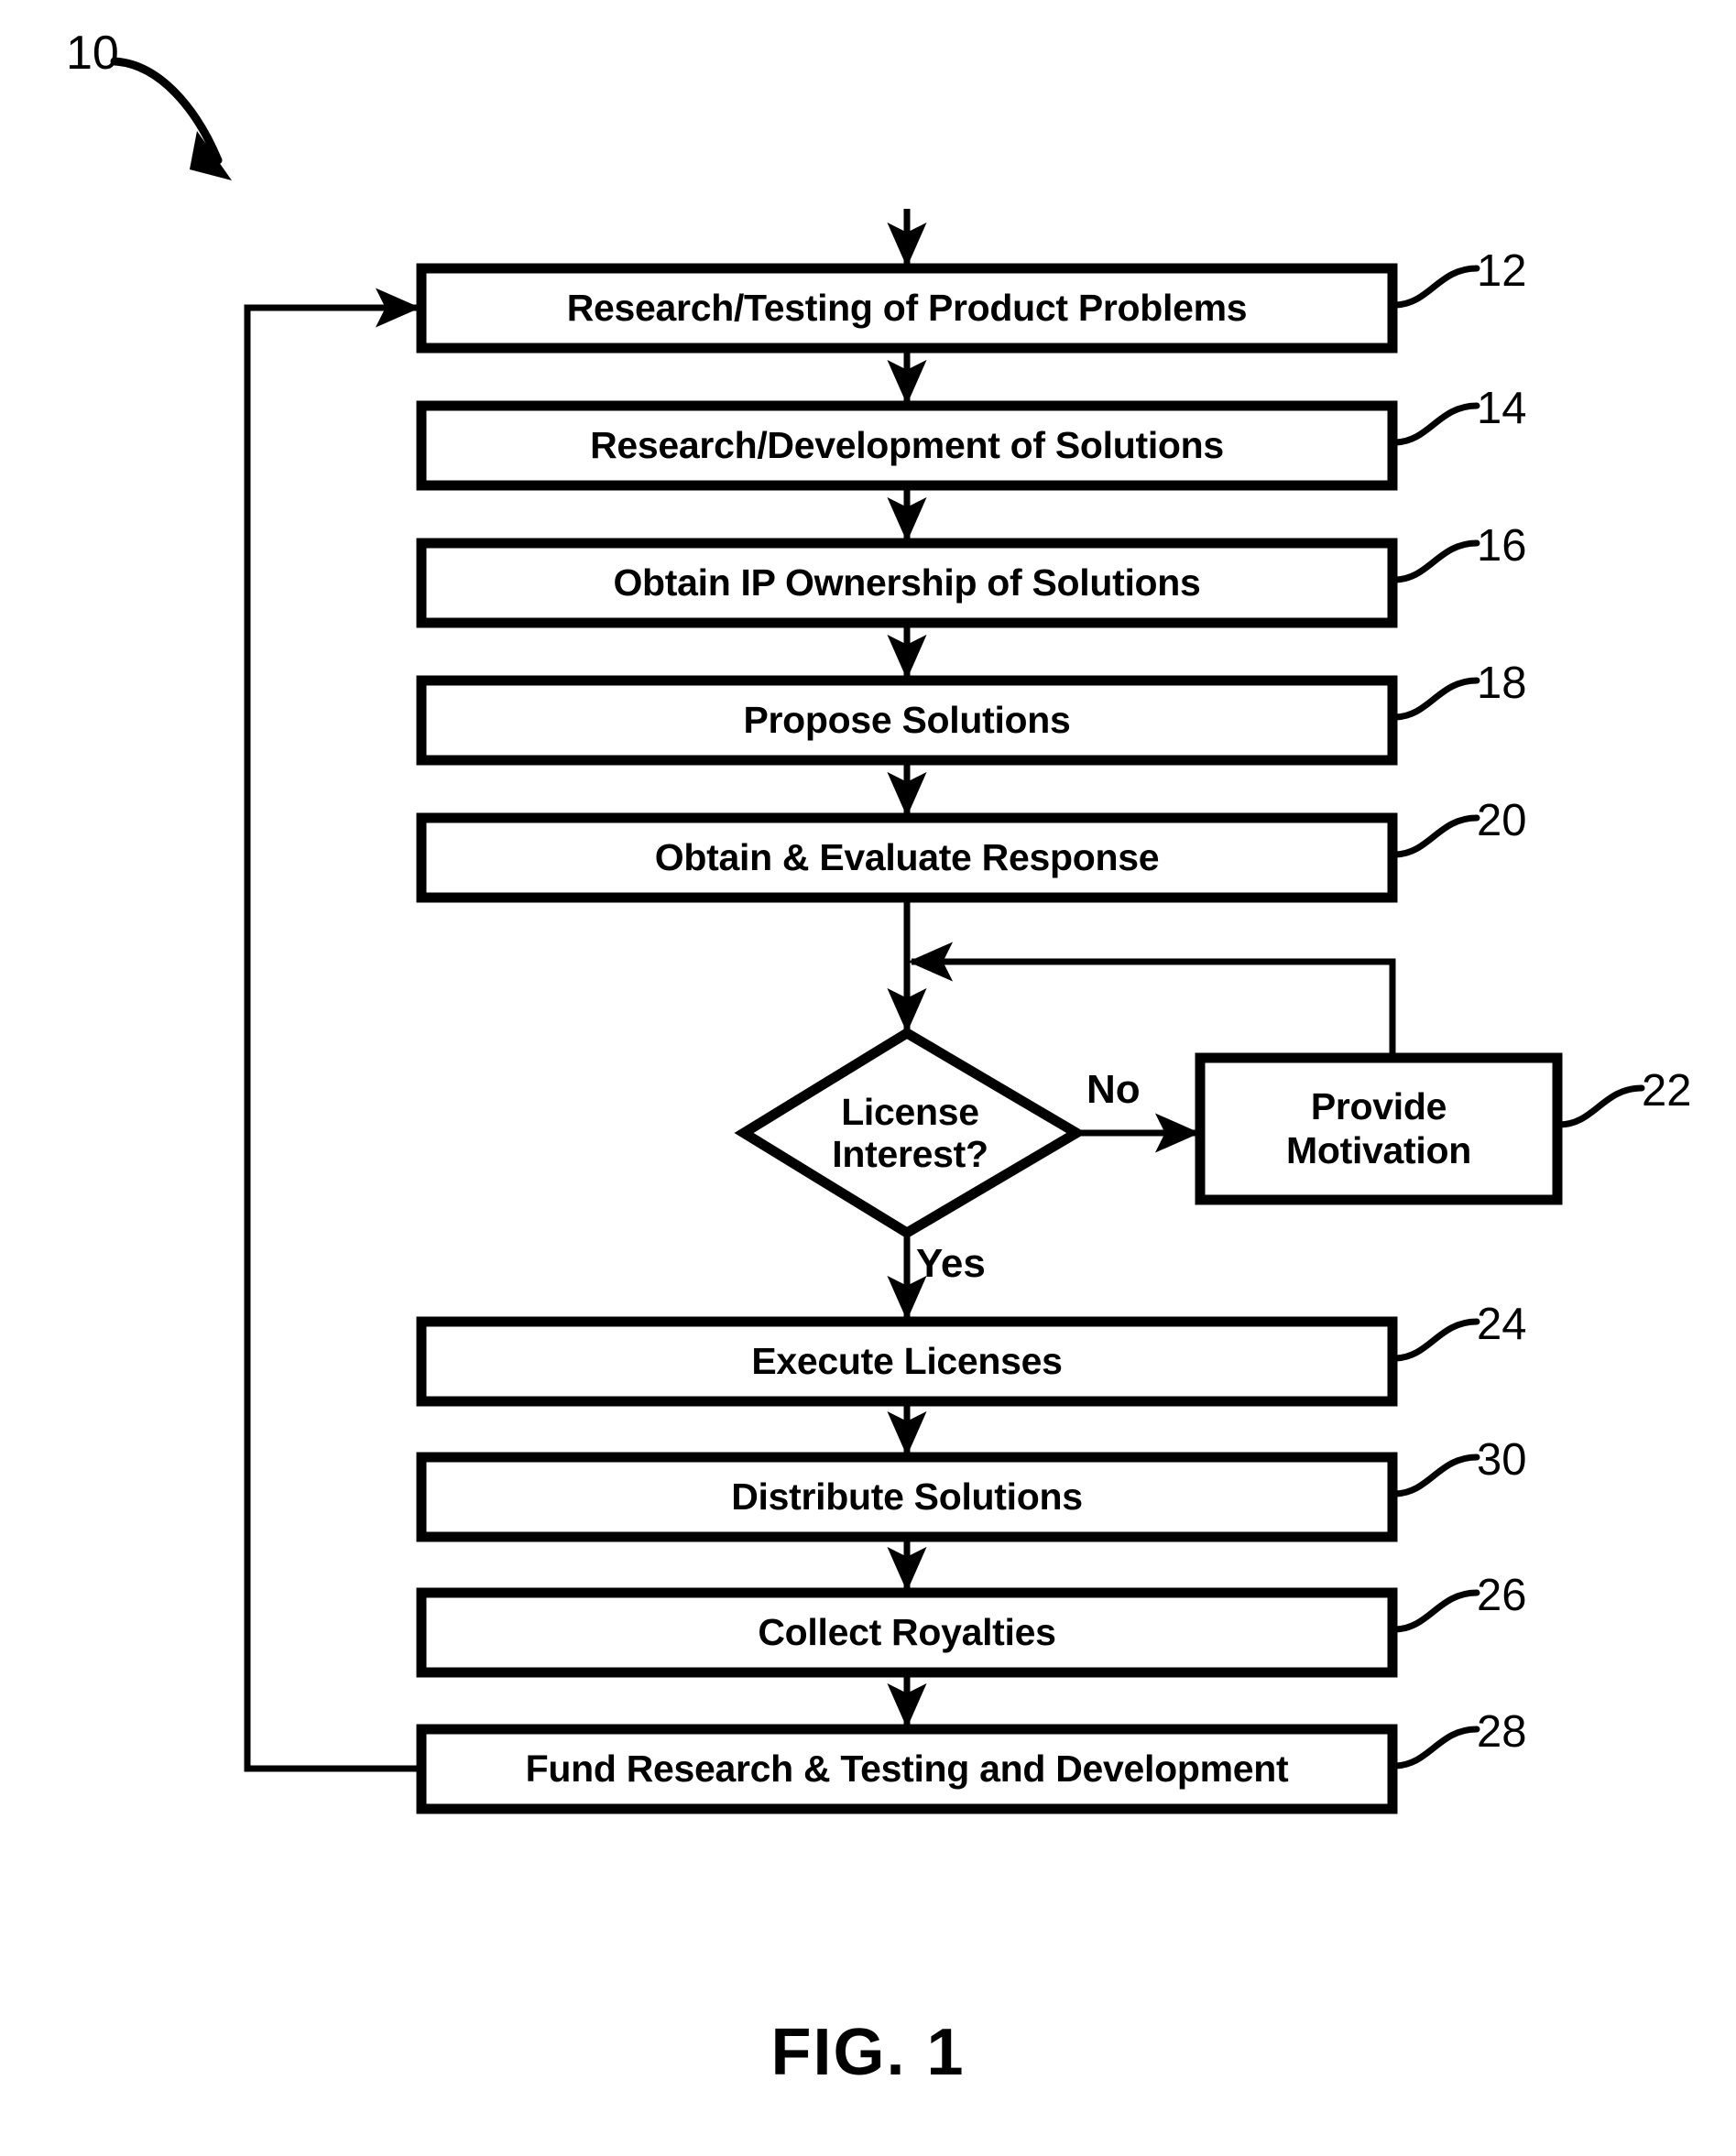 This screenshot has width=1736, height=2156. I want to click on edge-label-yes: Yes, so click(951, 1263).